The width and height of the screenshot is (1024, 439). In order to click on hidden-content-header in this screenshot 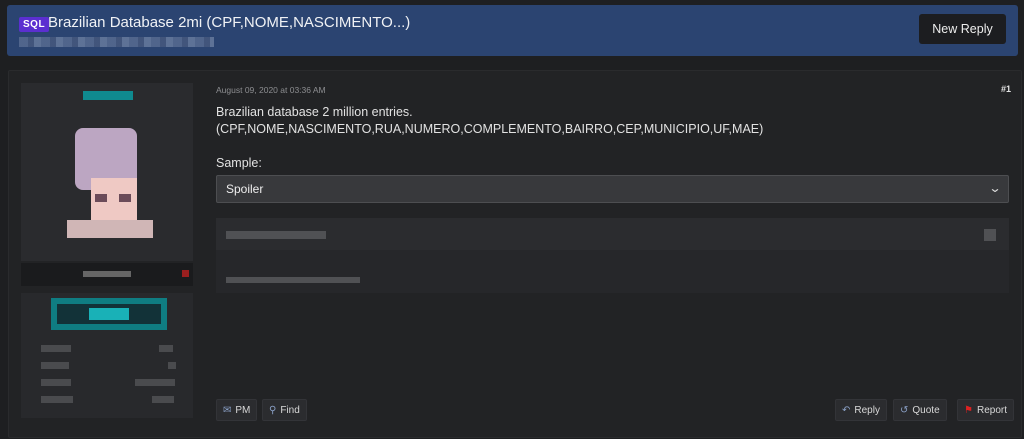, I will do `click(612, 234)`.